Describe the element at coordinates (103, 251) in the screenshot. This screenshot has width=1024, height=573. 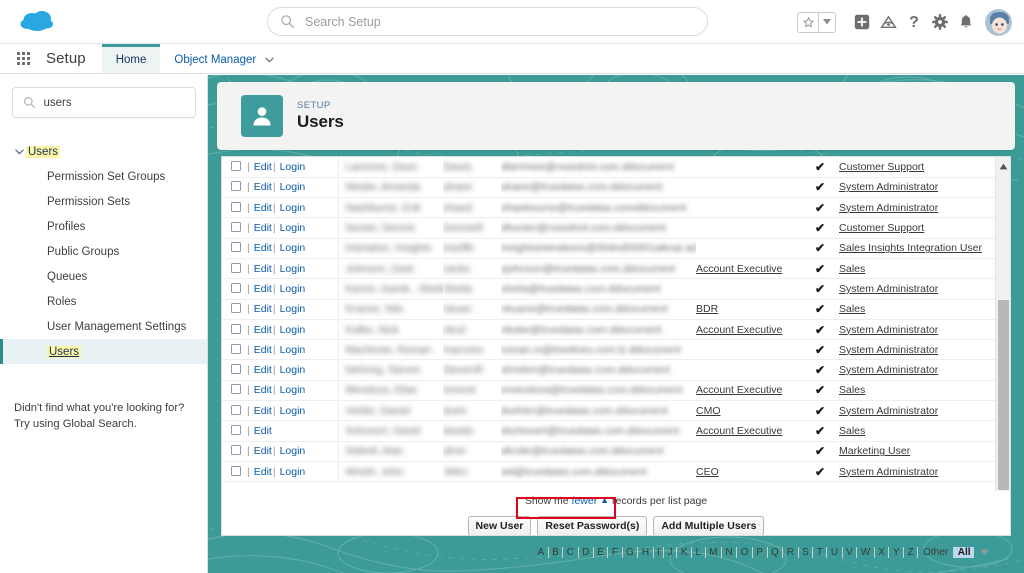
I see `sidebar-item-public-groups: Public Groups` at that location.